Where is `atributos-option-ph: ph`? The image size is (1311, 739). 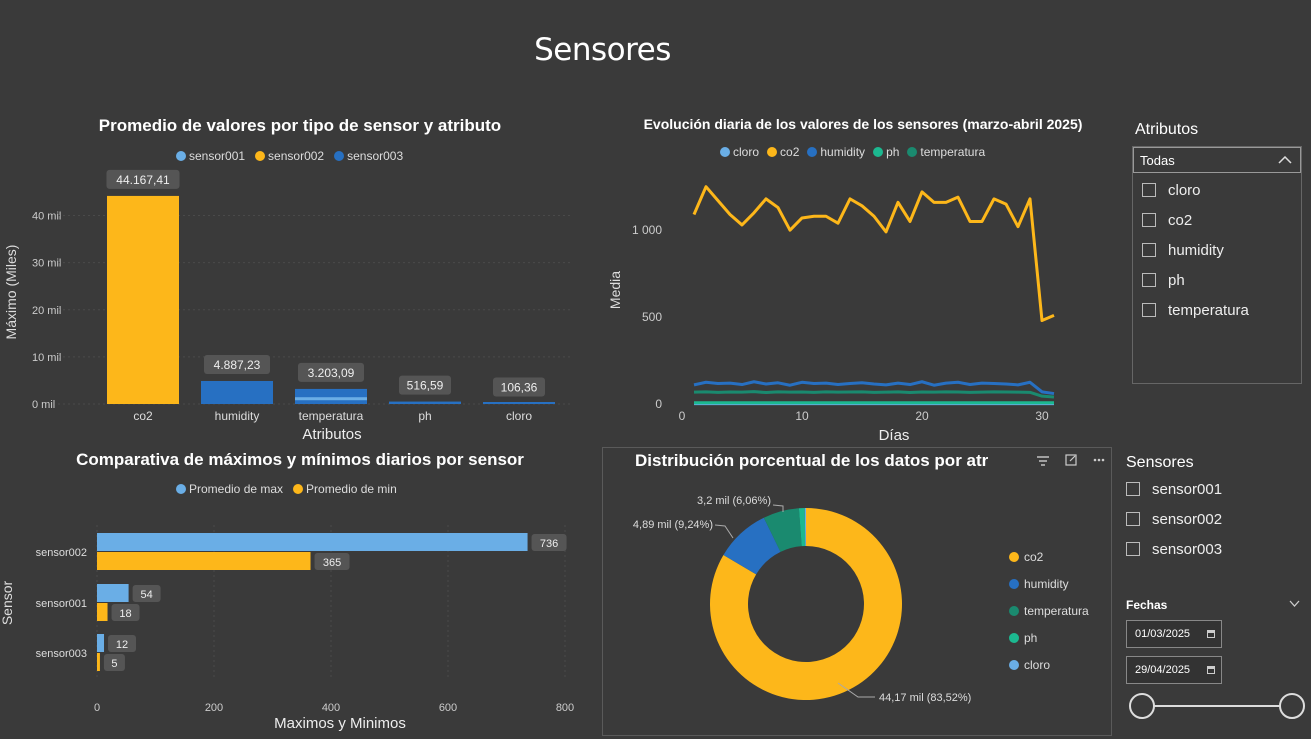
atributos-option-ph: ph is located at coordinates (1221, 280).